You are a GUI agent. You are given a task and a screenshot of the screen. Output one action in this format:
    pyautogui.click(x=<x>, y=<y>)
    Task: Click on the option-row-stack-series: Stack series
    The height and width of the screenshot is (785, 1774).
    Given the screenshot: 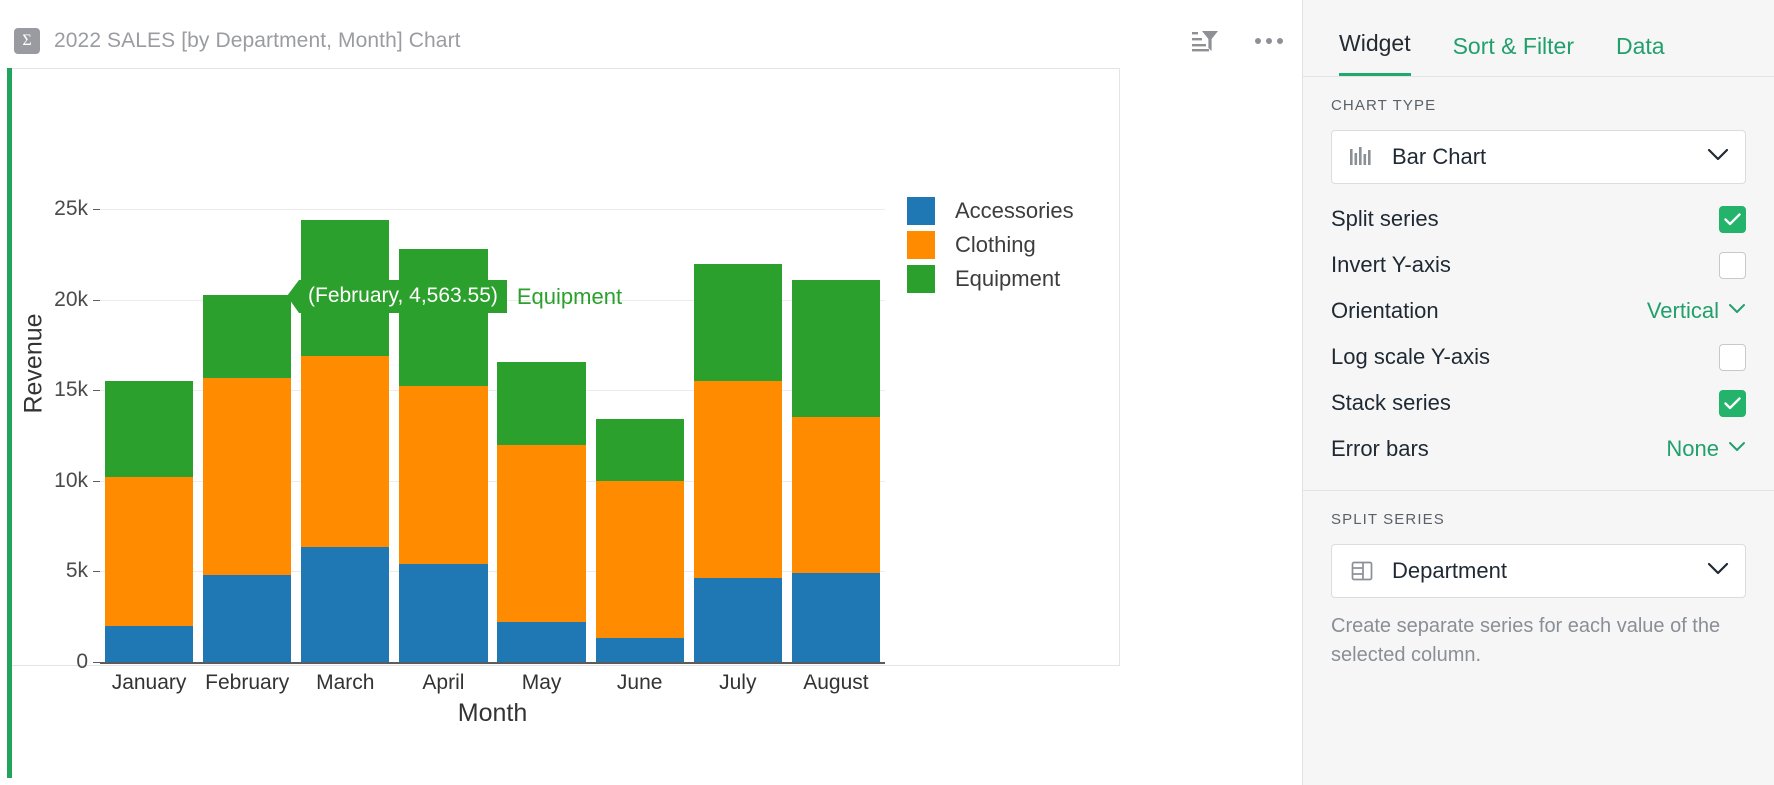 What is the action you would take?
    pyautogui.click(x=1538, y=403)
    